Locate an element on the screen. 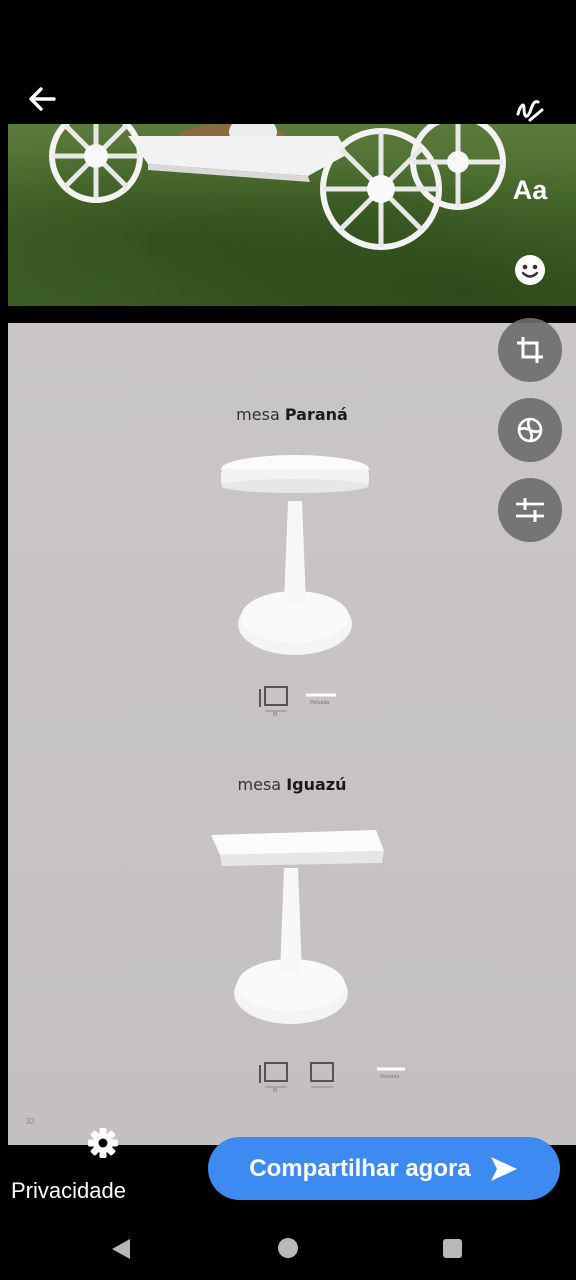  crop-button is located at coordinates (530, 350).